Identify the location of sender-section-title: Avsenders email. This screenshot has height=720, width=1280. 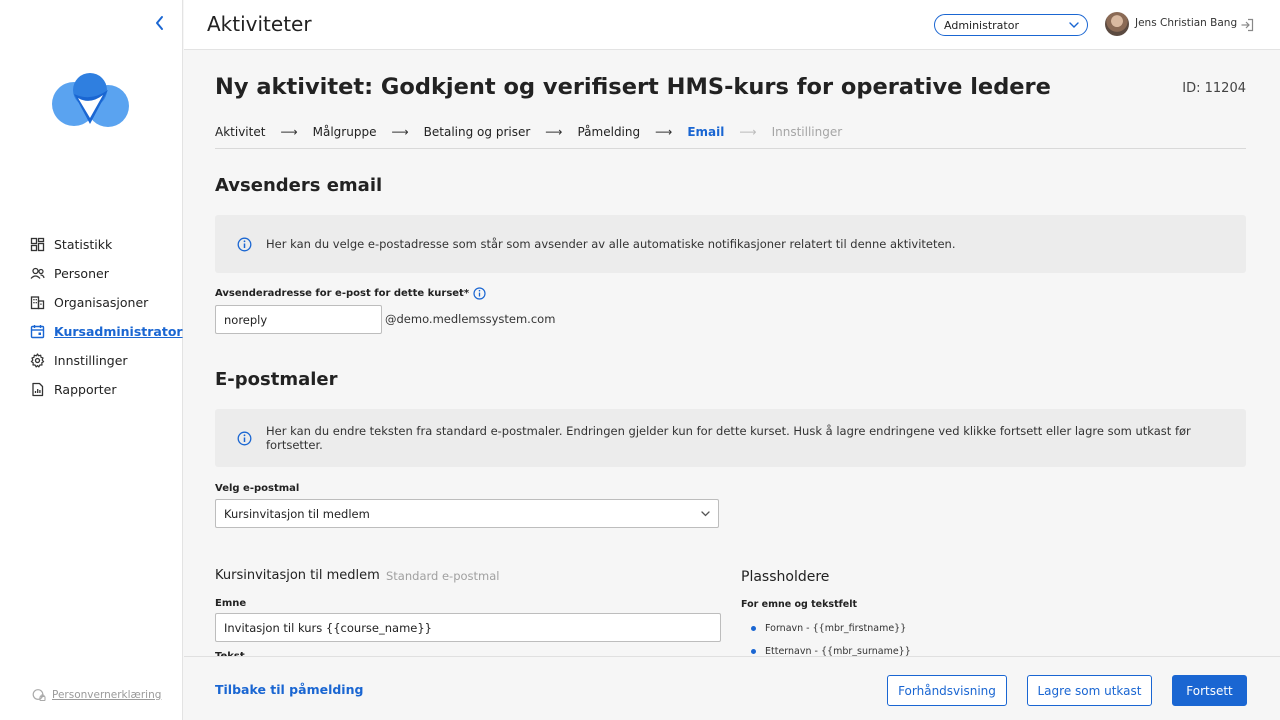
(299, 185).